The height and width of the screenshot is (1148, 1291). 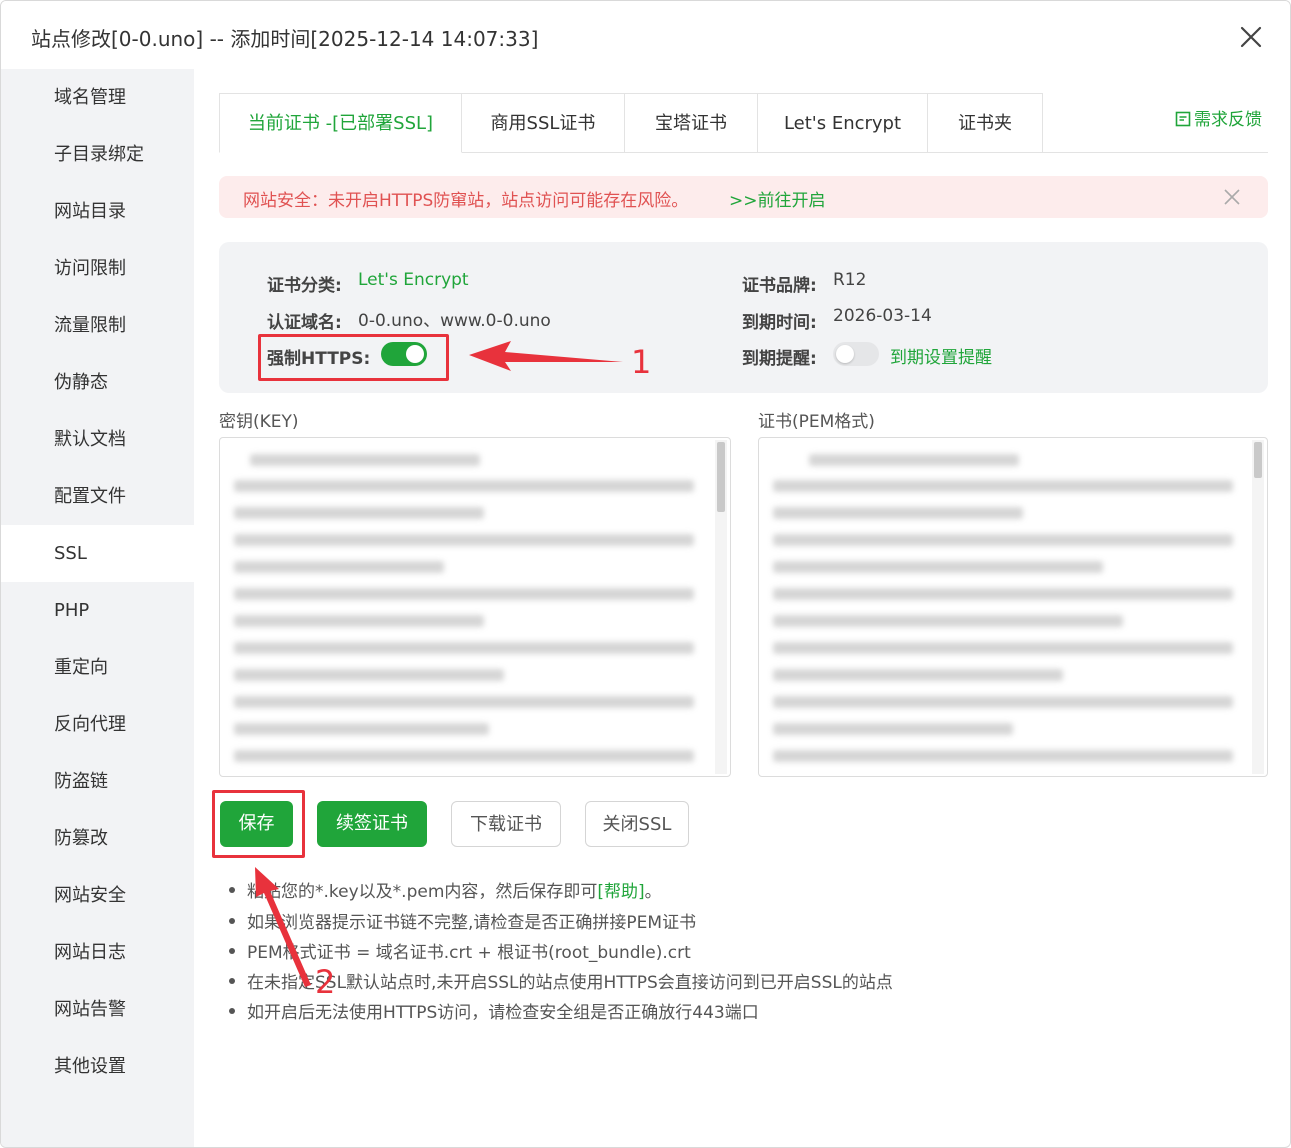 I want to click on key-textarea, so click(x=475, y=607).